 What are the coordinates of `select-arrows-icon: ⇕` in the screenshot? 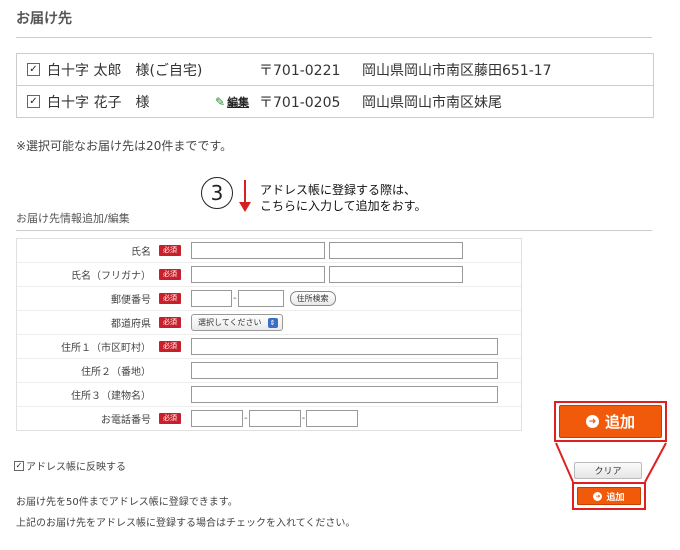 It's located at (272, 322).